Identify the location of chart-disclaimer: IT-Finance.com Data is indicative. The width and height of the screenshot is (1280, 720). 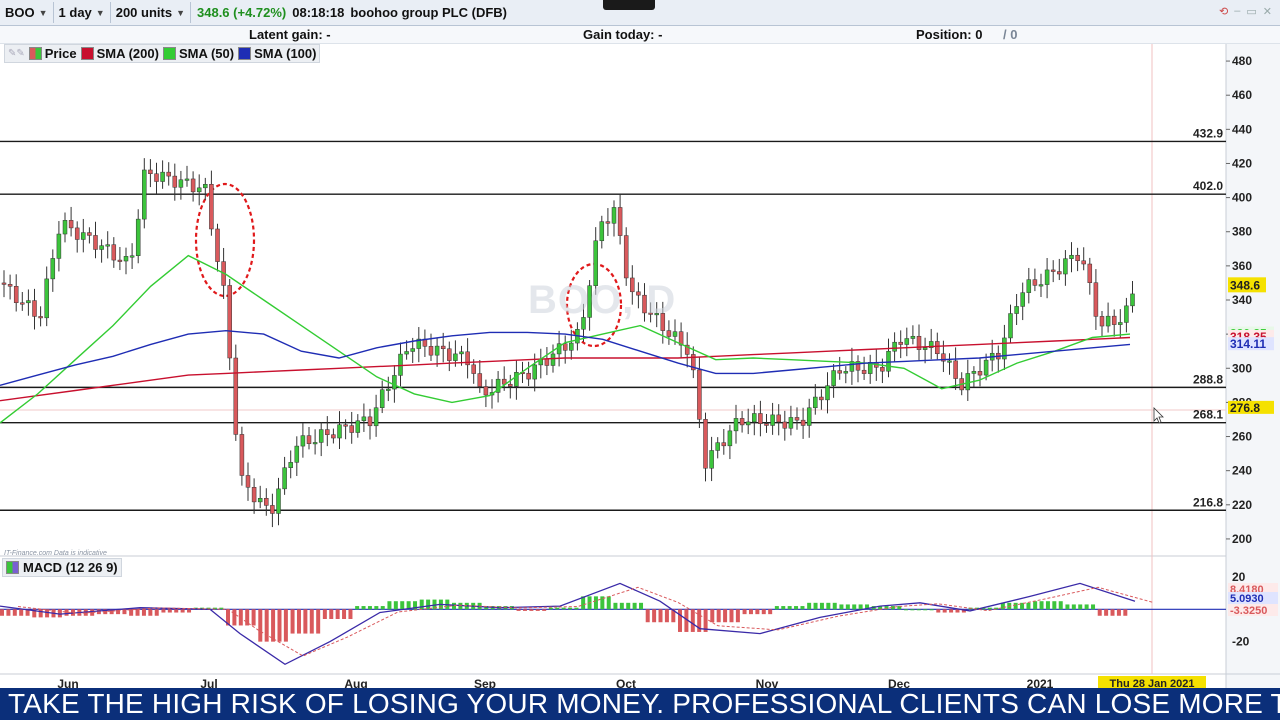
(55, 553).